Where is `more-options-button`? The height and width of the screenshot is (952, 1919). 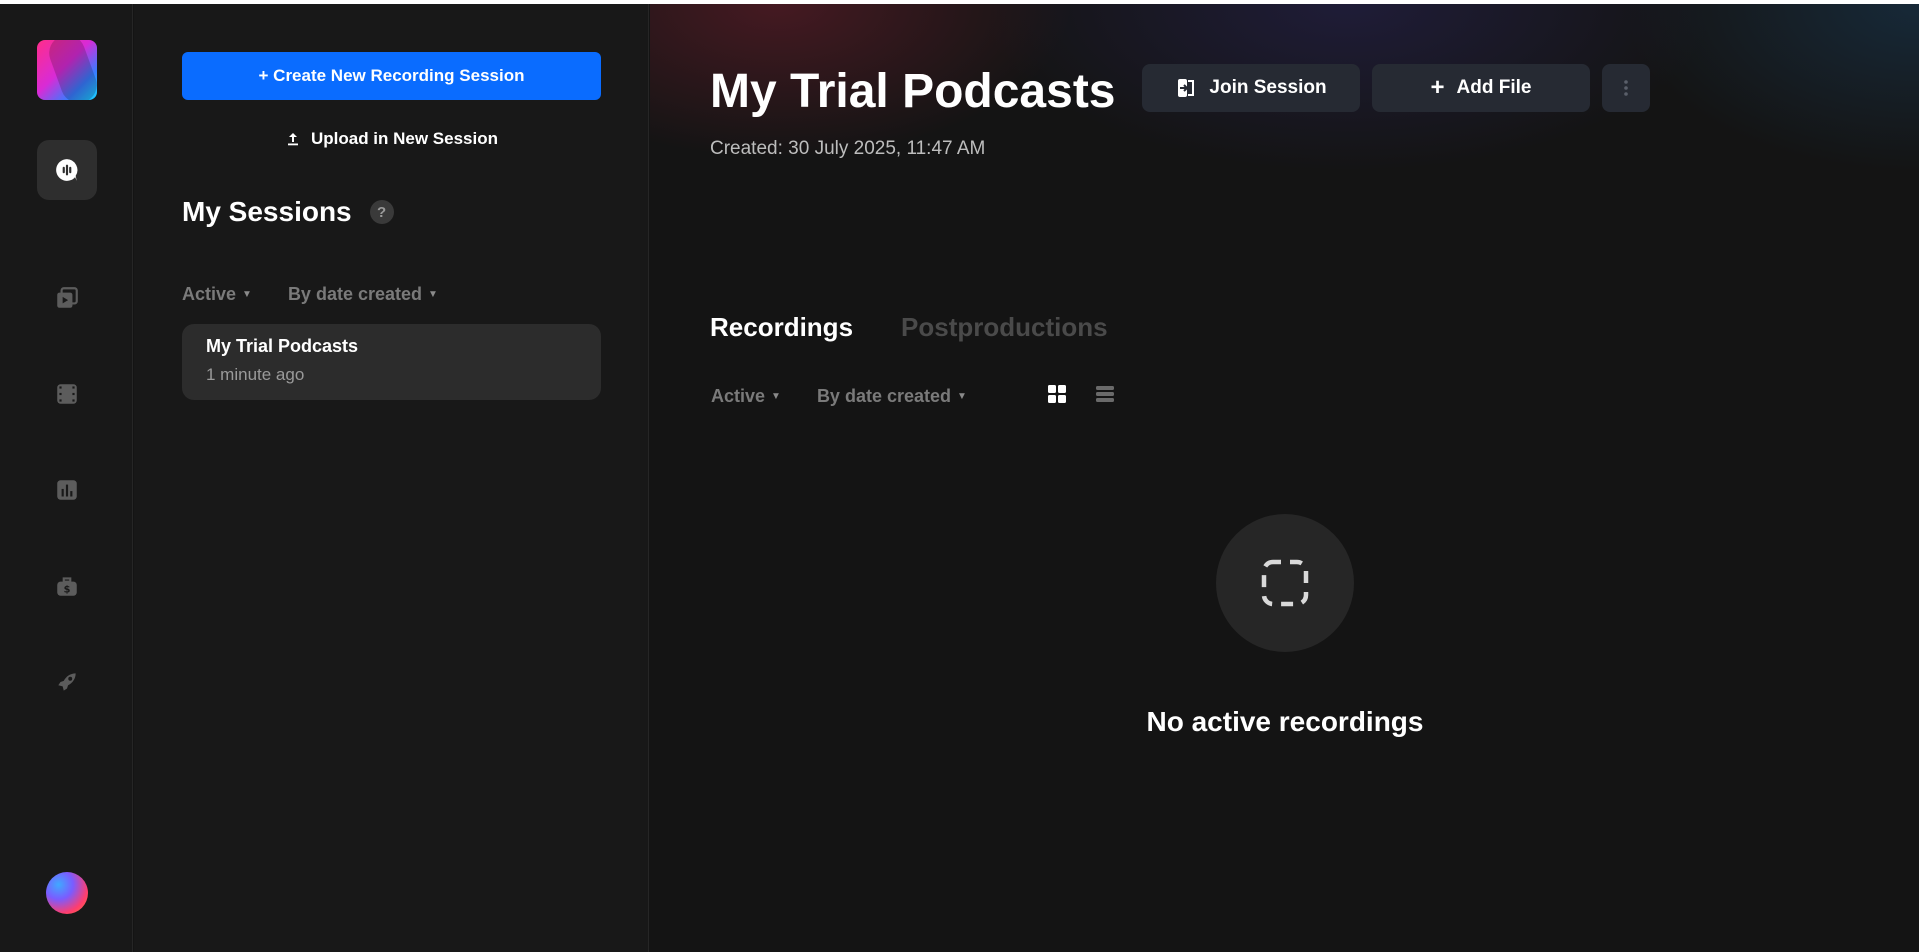 more-options-button is located at coordinates (1626, 88).